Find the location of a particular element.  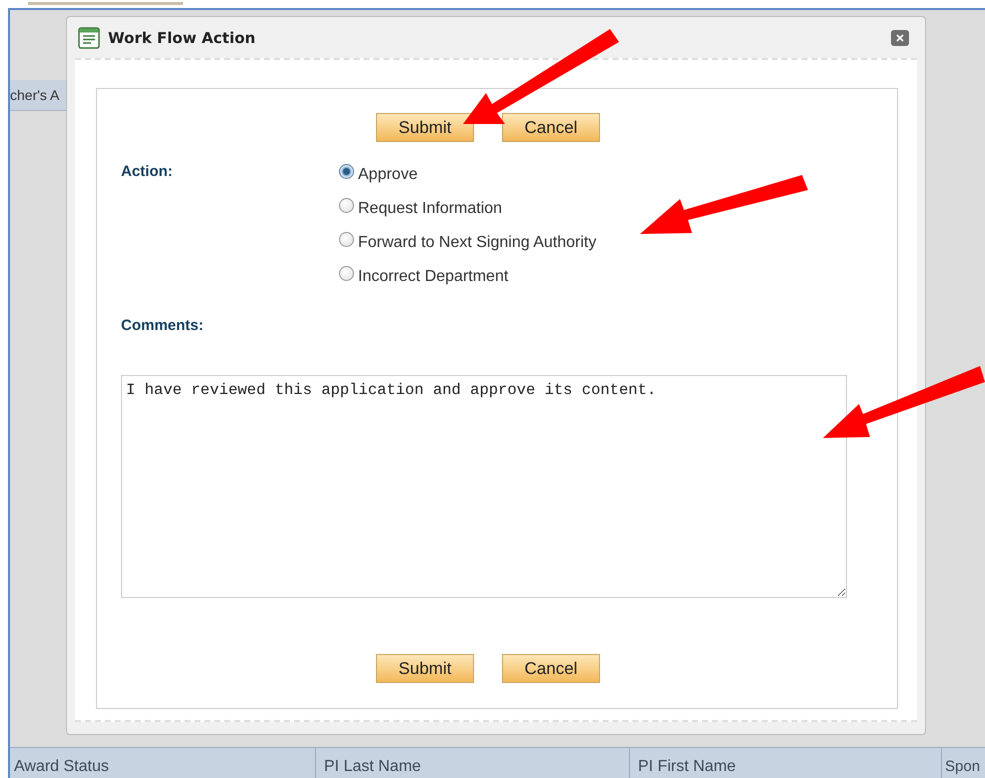

background-tab: cher's A is located at coordinates (39, 95).